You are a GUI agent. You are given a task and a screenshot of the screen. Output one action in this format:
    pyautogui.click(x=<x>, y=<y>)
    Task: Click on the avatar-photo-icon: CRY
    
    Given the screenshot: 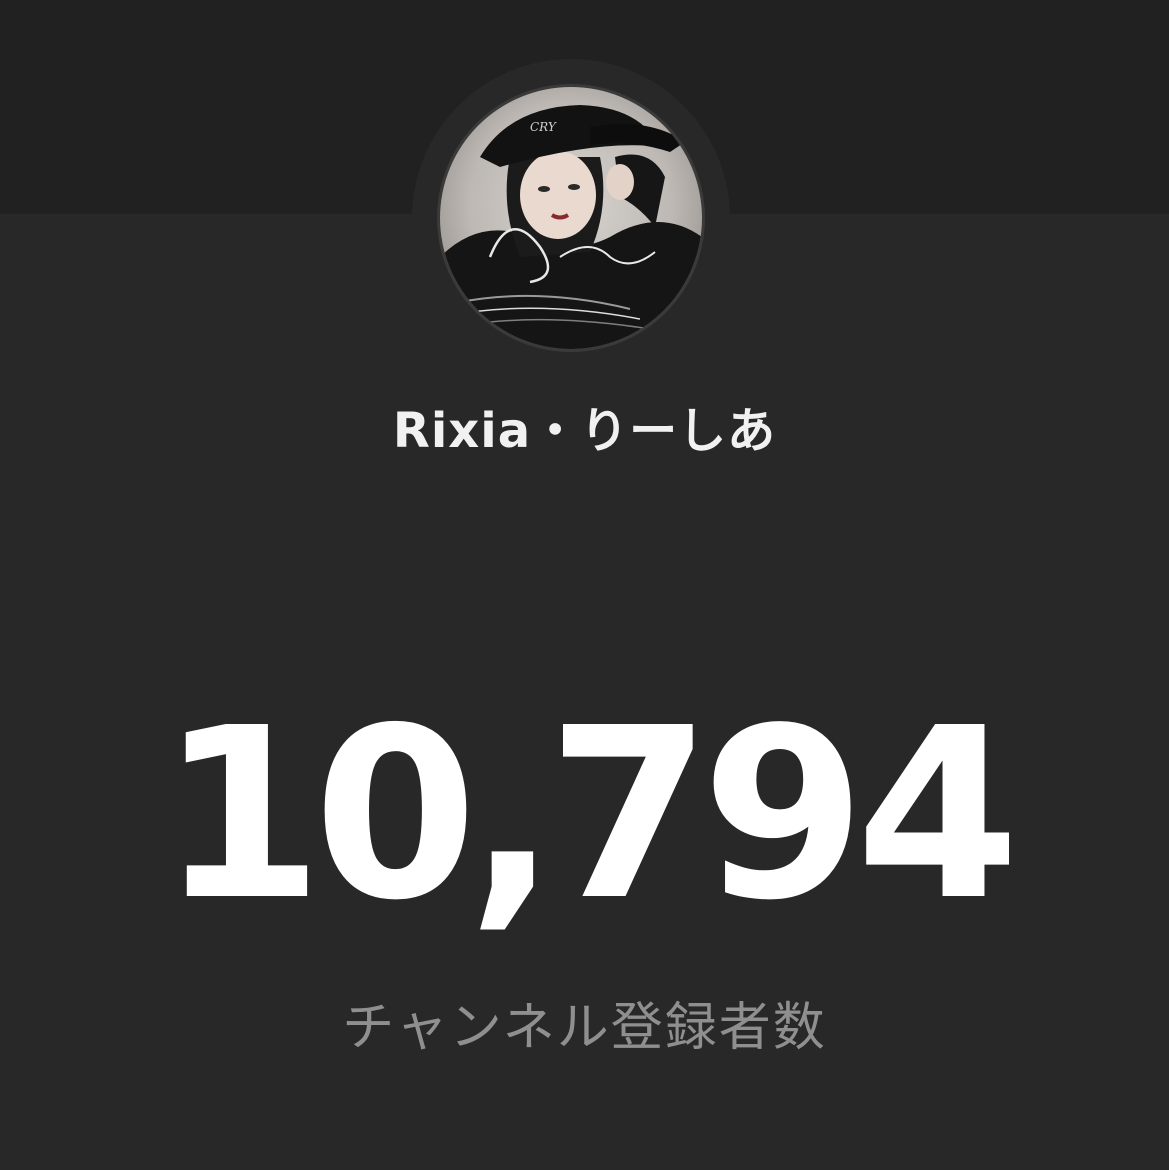 What is the action you would take?
    pyautogui.click(x=571, y=218)
    